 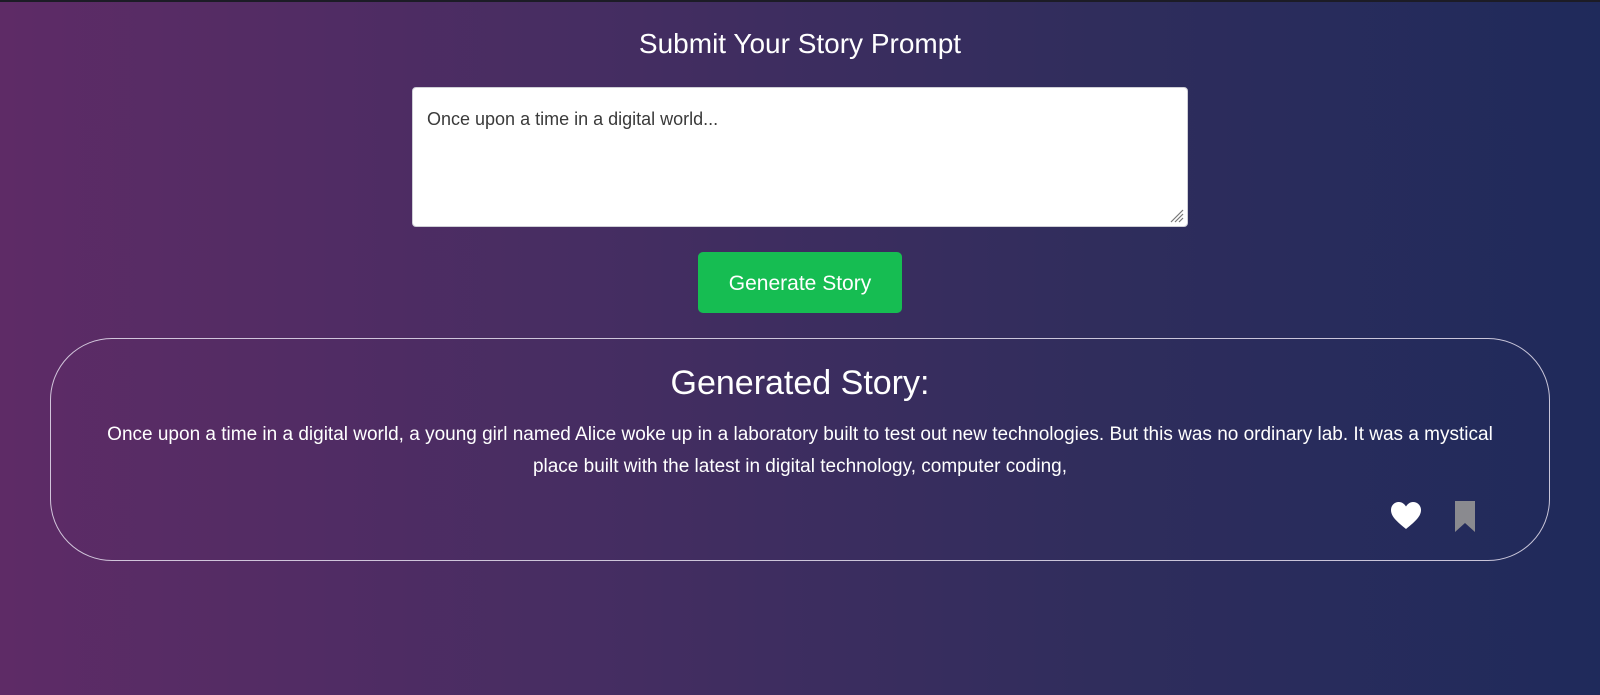 What do you see at coordinates (800, 1) in the screenshot?
I see `window-top-border` at bounding box center [800, 1].